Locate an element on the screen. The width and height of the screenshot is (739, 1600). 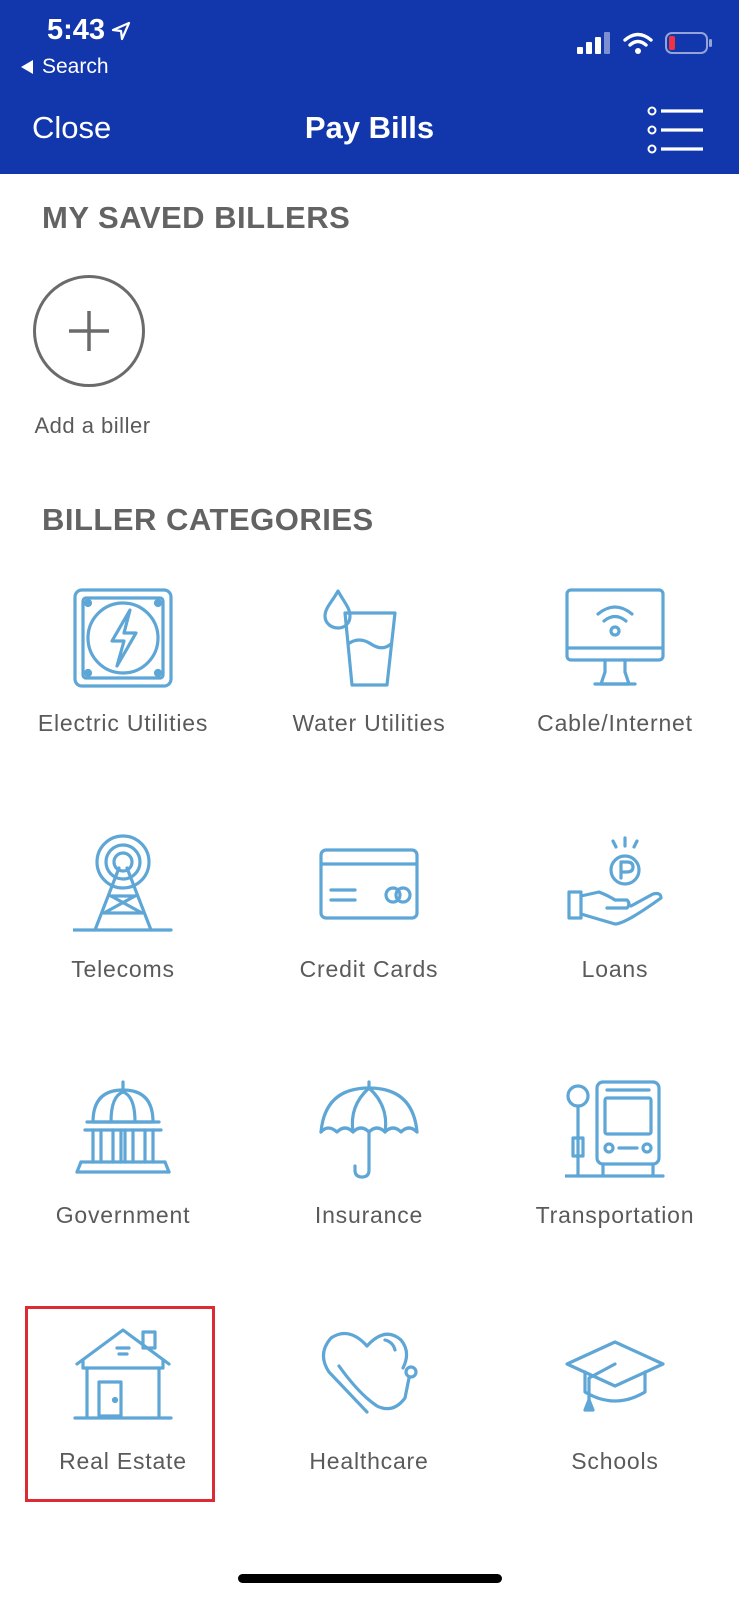
category-cable-internet: Cable/Internet is located at coordinates (615, 698).